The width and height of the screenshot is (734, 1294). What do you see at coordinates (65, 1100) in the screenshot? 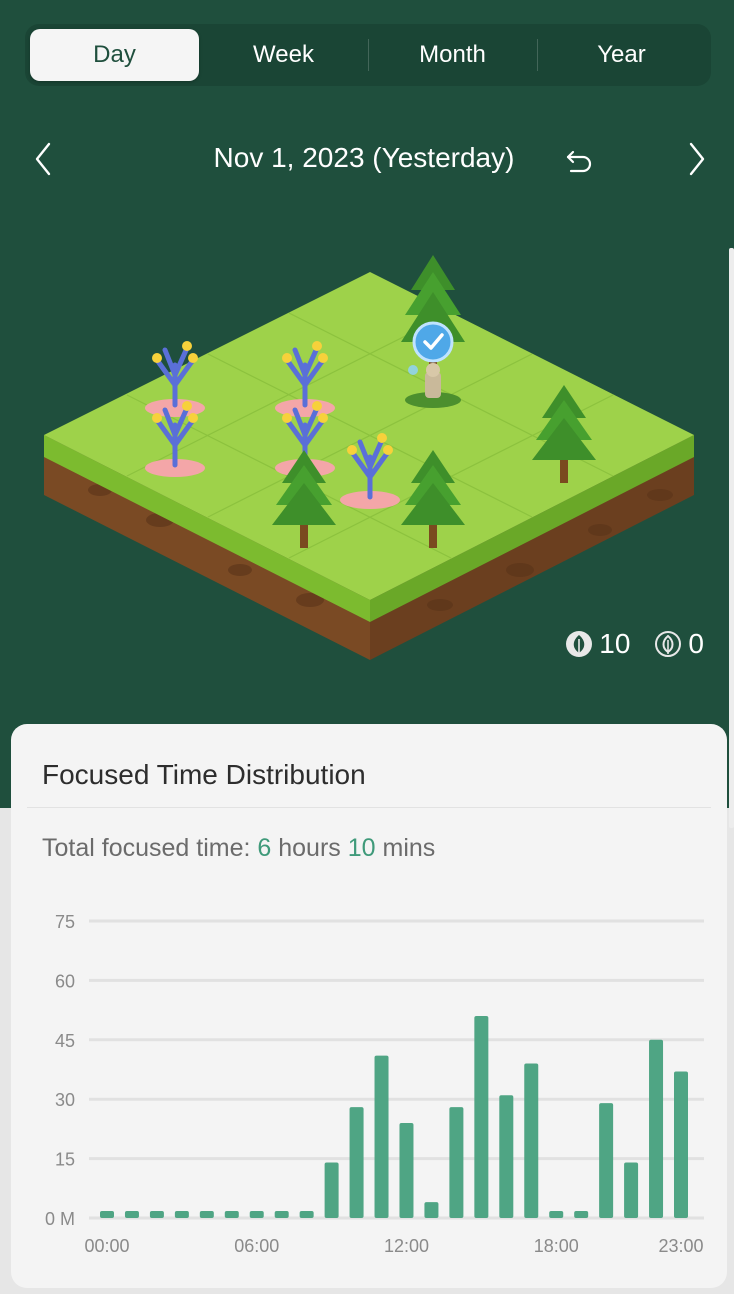
I see `y-tick-label: 30` at bounding box center [65, 1100].